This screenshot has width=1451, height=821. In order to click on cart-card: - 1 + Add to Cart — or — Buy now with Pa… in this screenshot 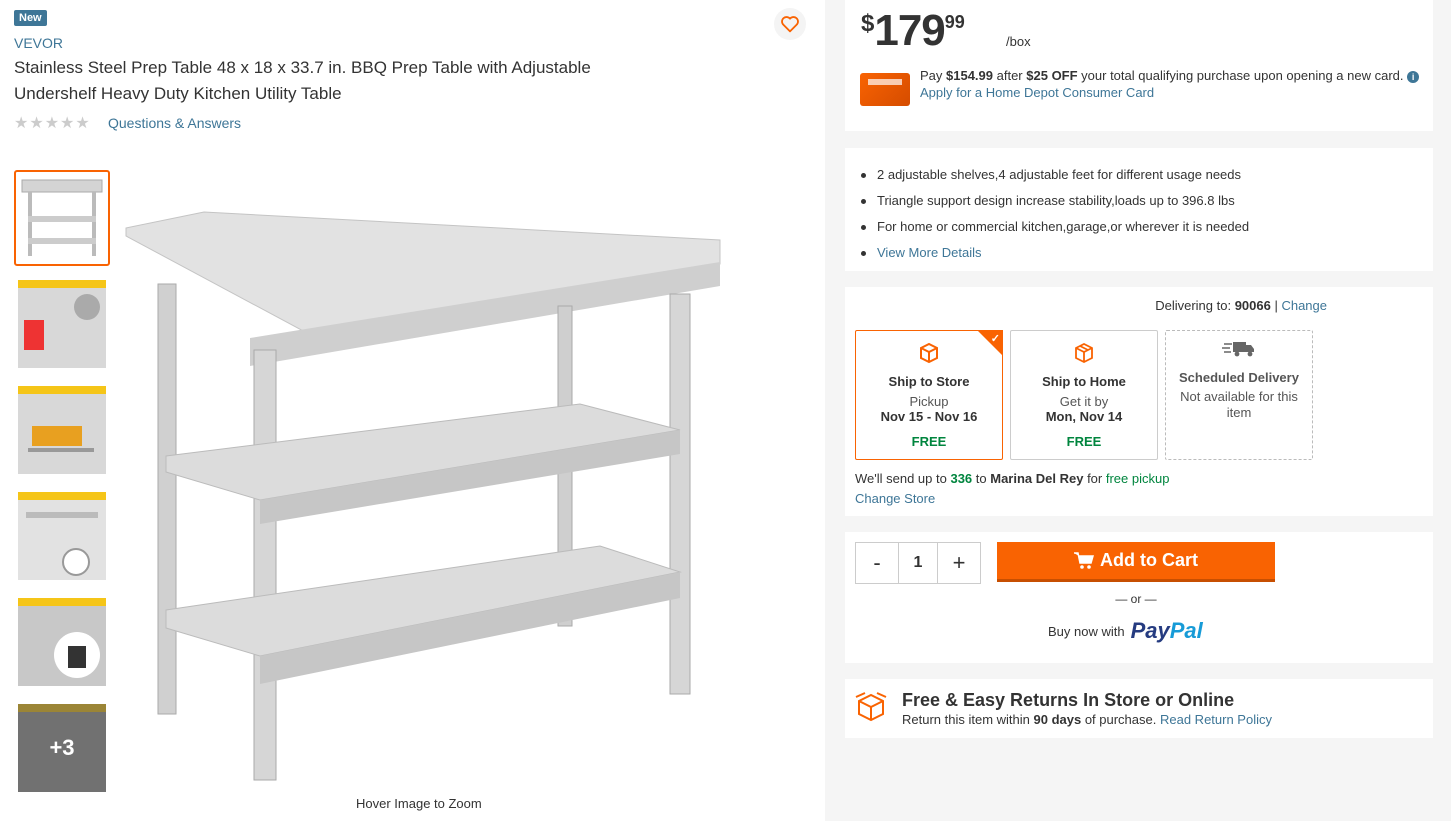, I will do `click(1139, 597)`.